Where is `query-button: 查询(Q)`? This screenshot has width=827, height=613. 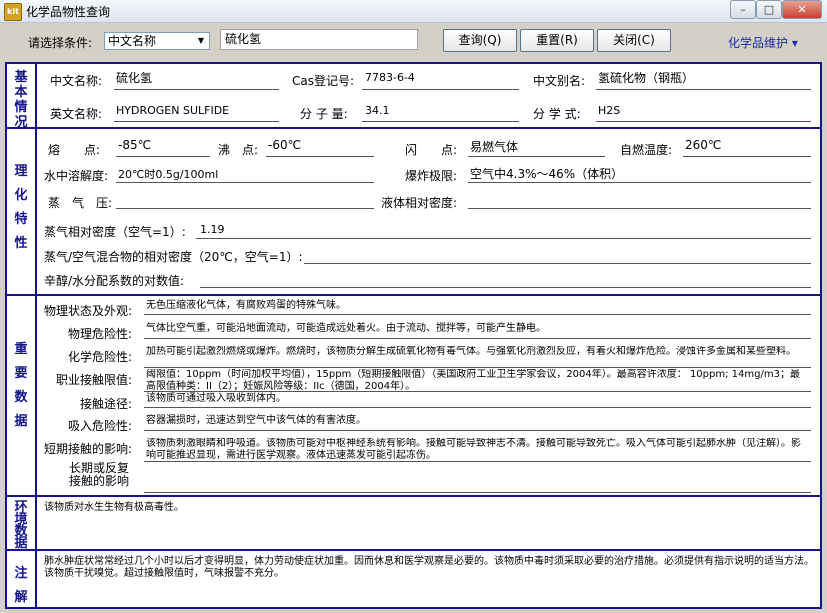
query-button: 查询(Q) is located at coordinates (480, 40).